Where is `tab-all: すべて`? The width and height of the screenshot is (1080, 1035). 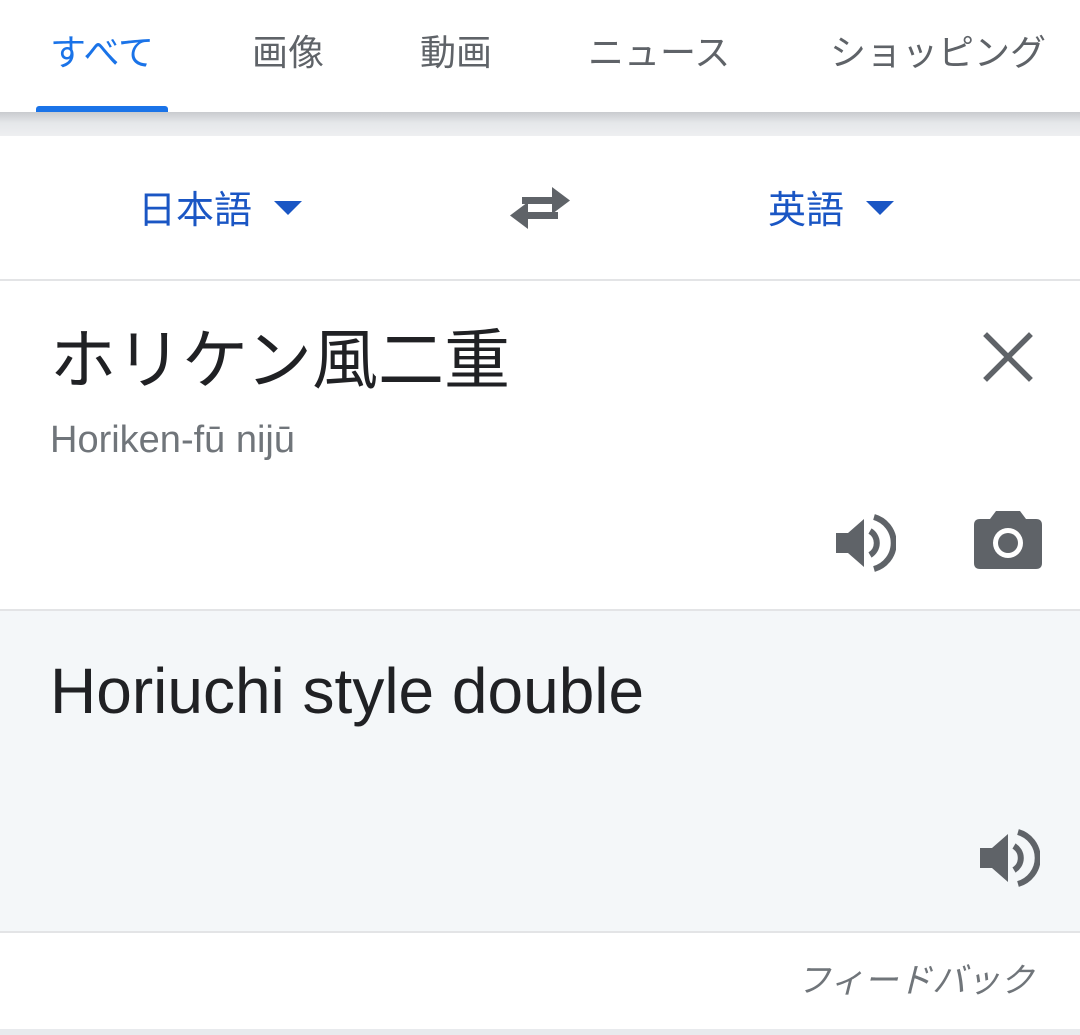 tab-all: すべて is located at coordinates (102, 54).